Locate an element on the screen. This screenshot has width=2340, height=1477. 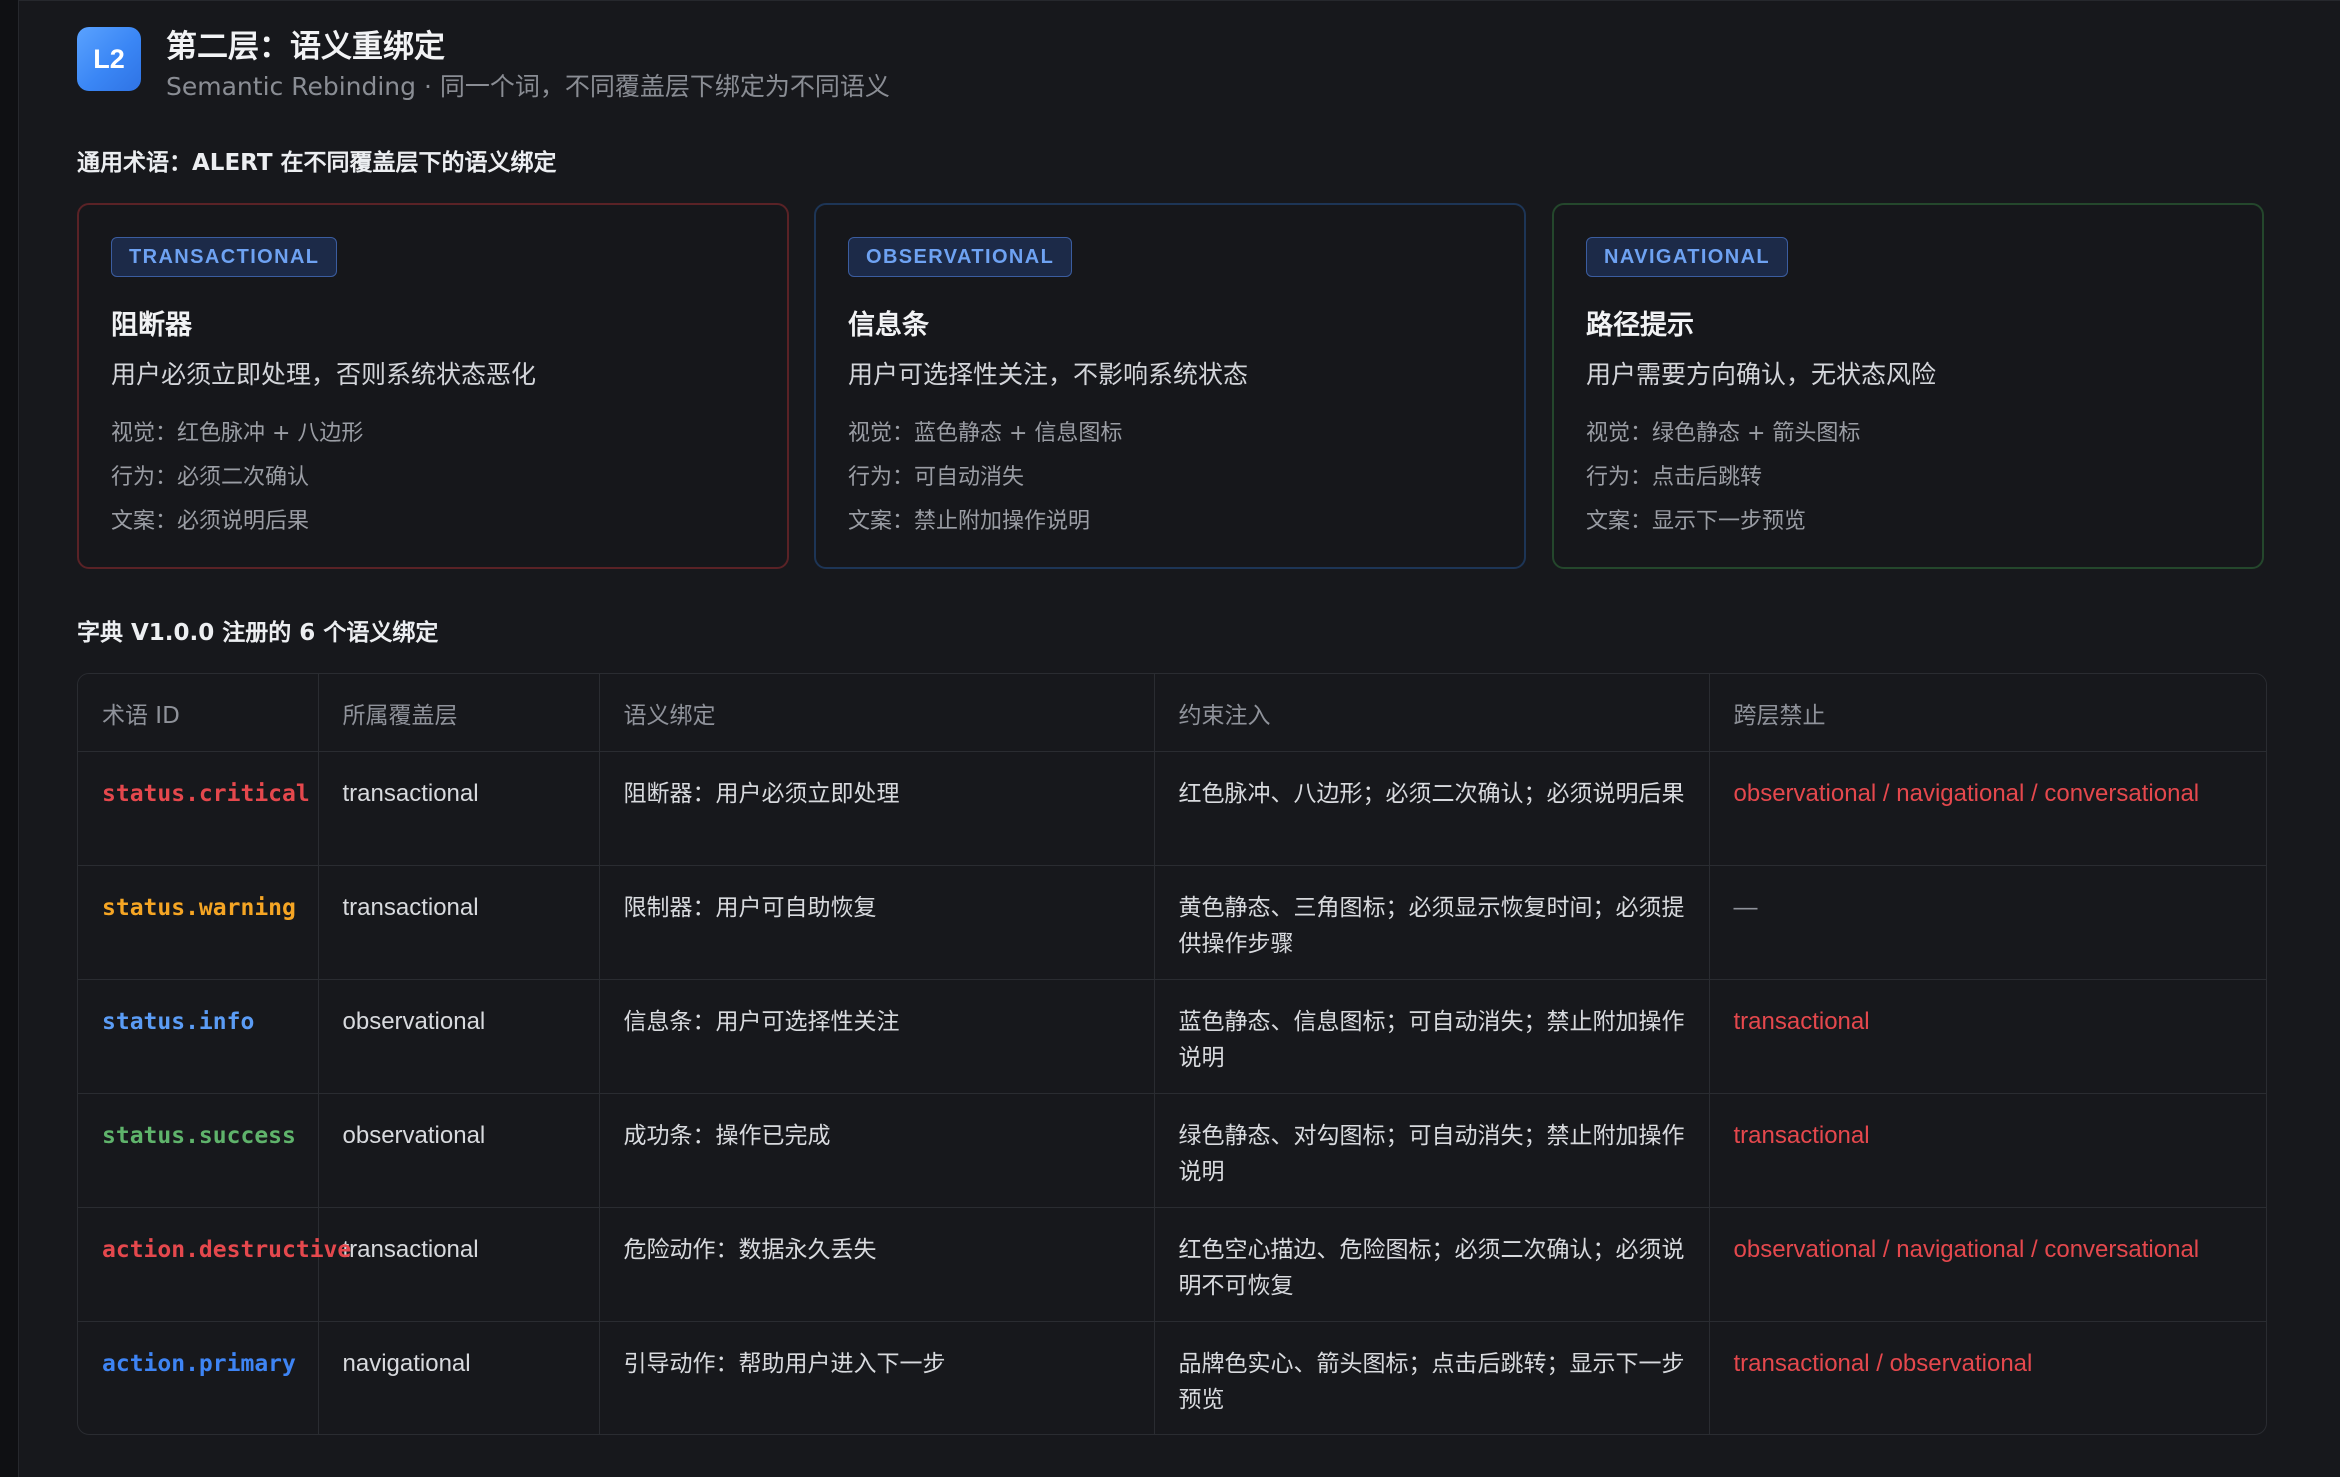
term-cross-layer-ban: transactional / observational is located at coordinates (1883, 1363).